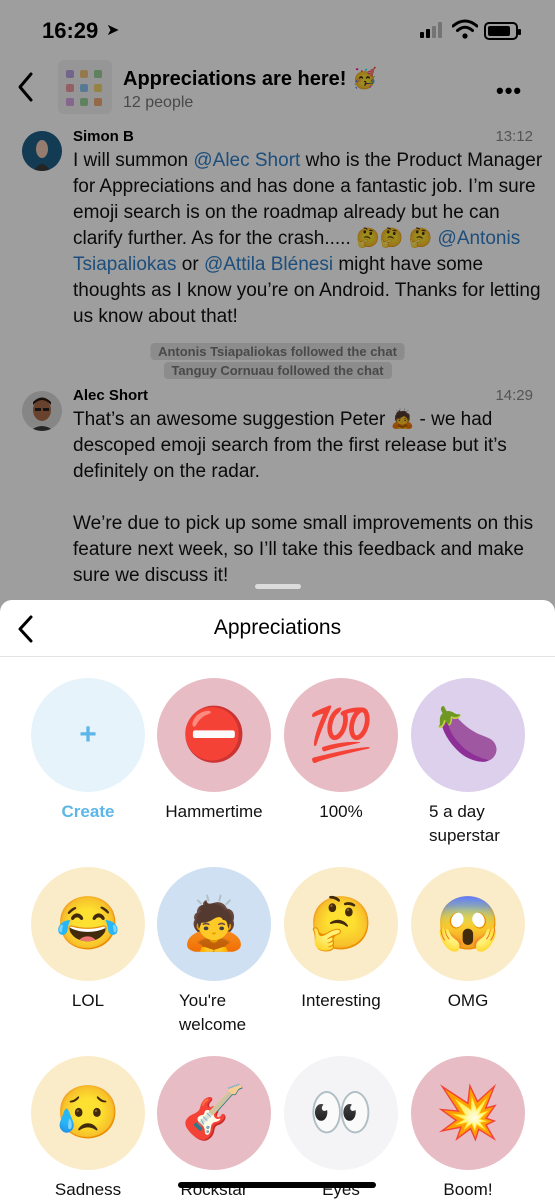 This screenshot has width=555, height=1200. Describe the element at coordinates (468, 1189) in the screenshot. I see `tile-label: Boom!` at that location.